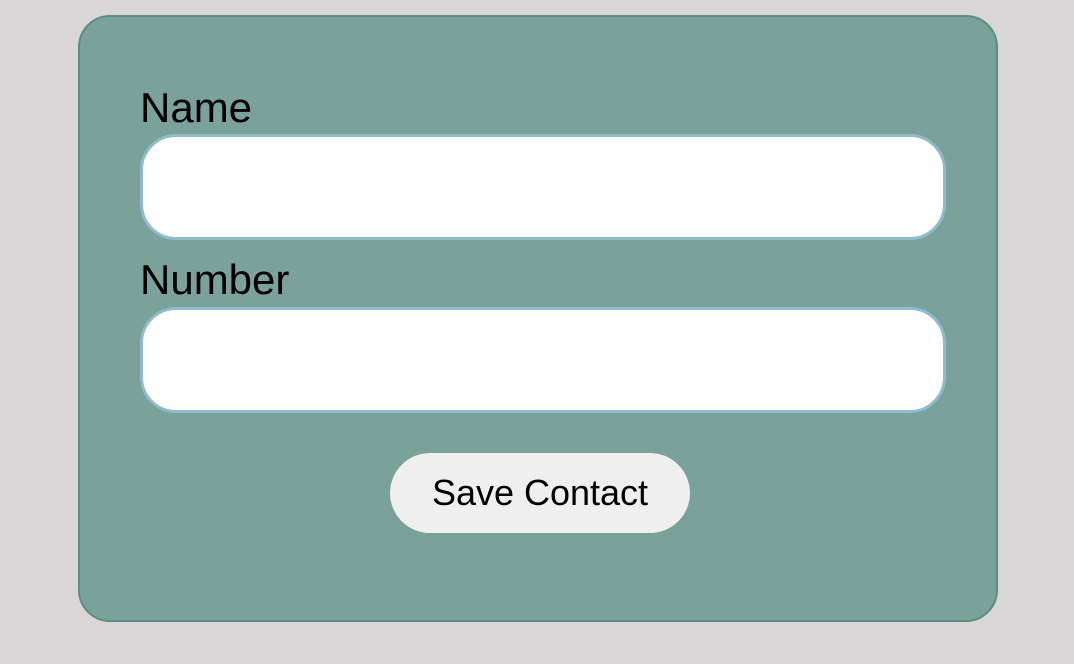 The width and height of the screenshot is (1074, 664). I want to click on number-input, so click(543, 360).